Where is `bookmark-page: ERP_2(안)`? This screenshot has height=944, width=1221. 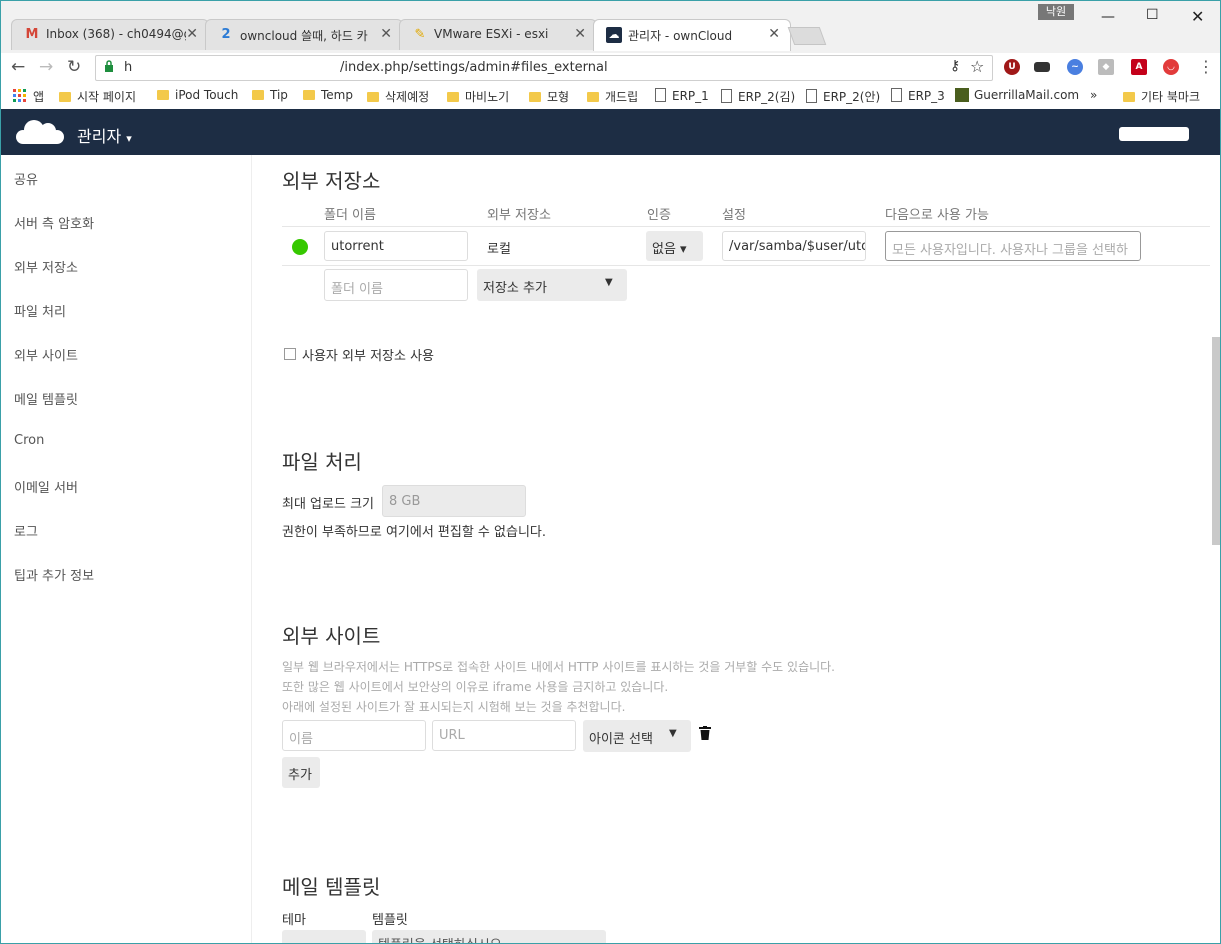 bookmark-page: ERP_2(안) is located at coordinates (843, 96).